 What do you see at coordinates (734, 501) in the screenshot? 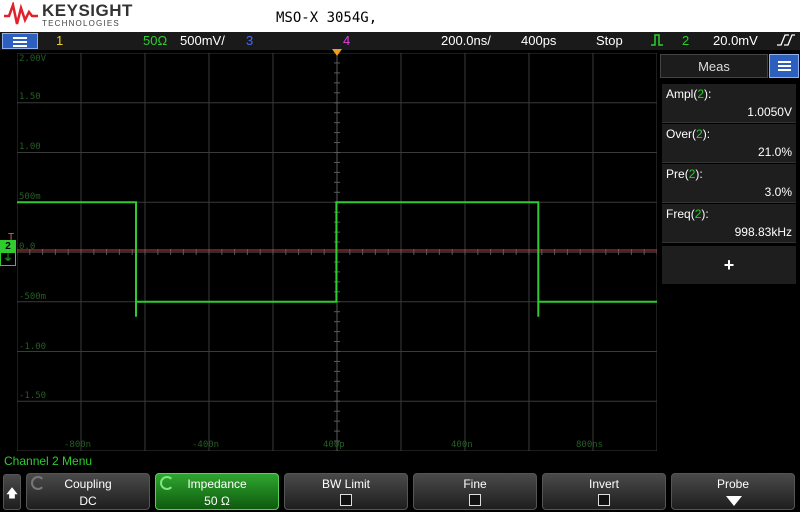
I see `submenu-arrow-icon` at bounding box center [734, 501].